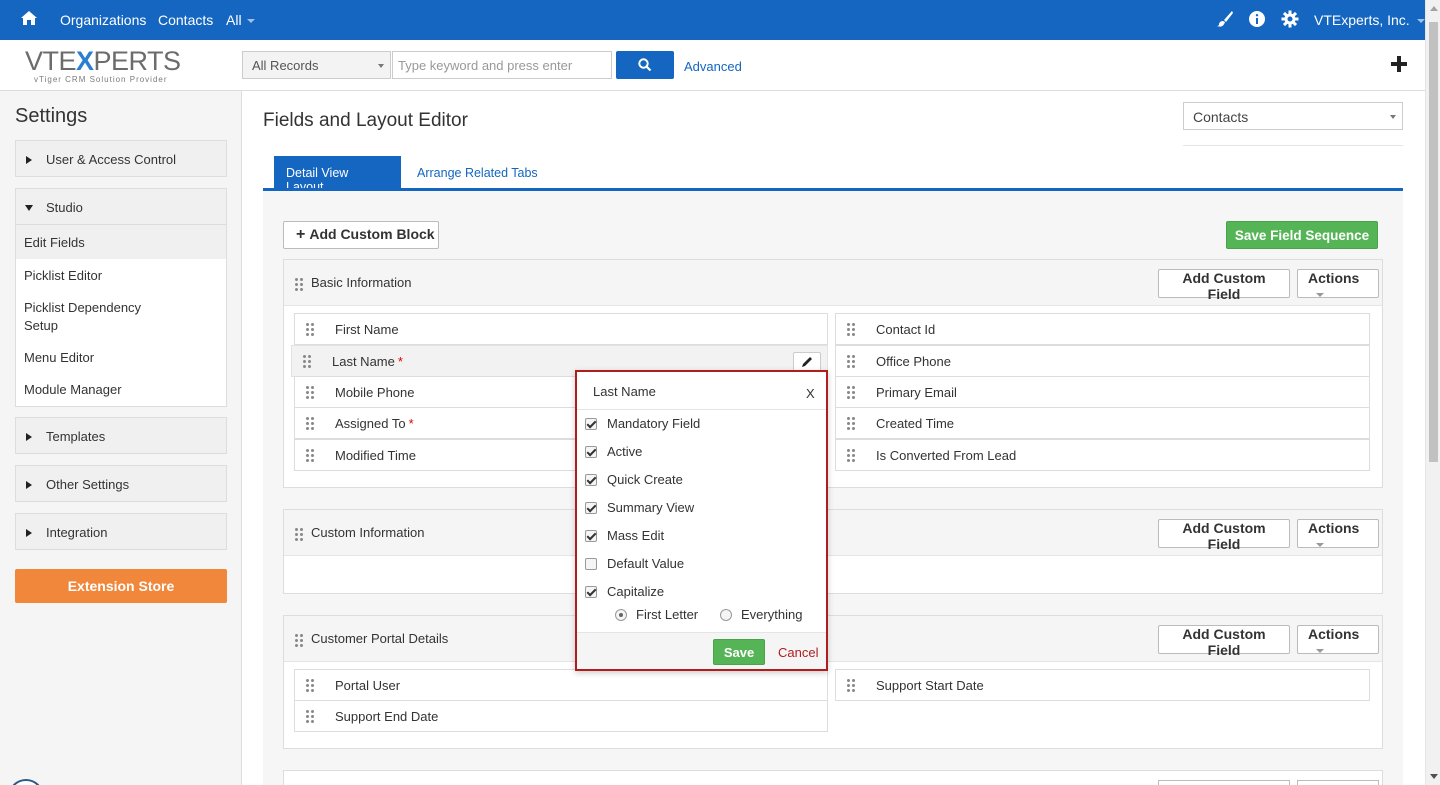 This screenshot has height=785, width=1440. I want to click on field-row: Support Start Date, so click(1102, 685).